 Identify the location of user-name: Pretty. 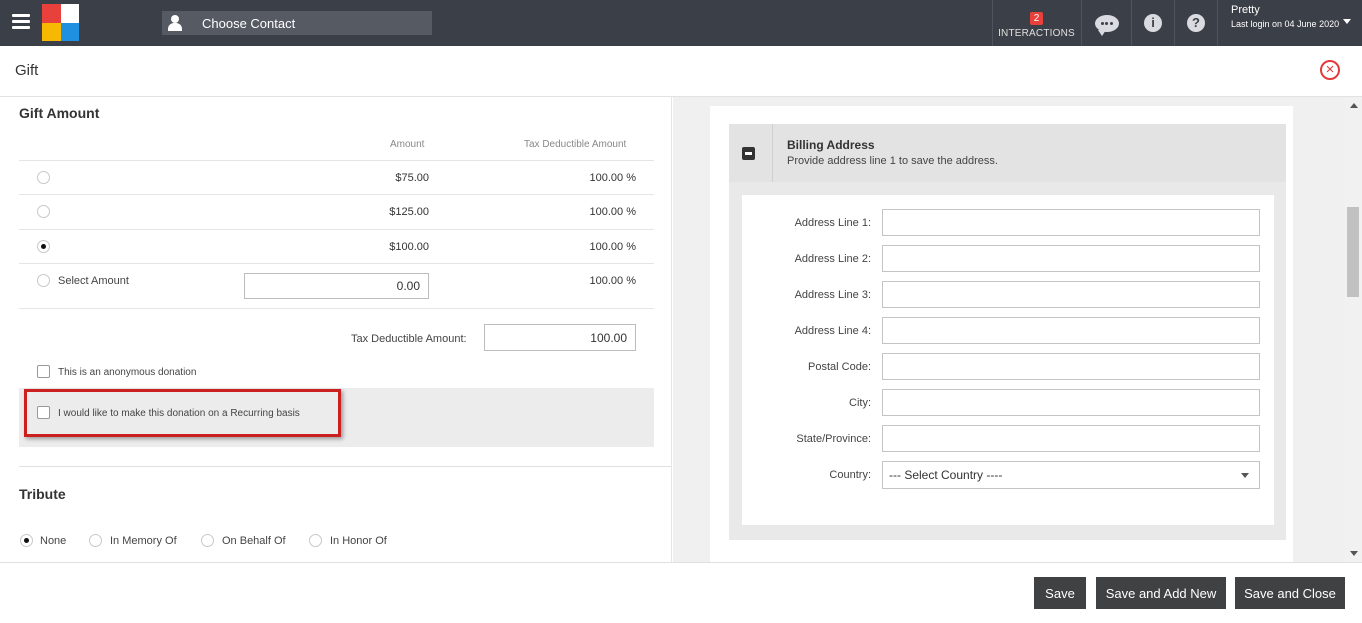
(1245, 10).